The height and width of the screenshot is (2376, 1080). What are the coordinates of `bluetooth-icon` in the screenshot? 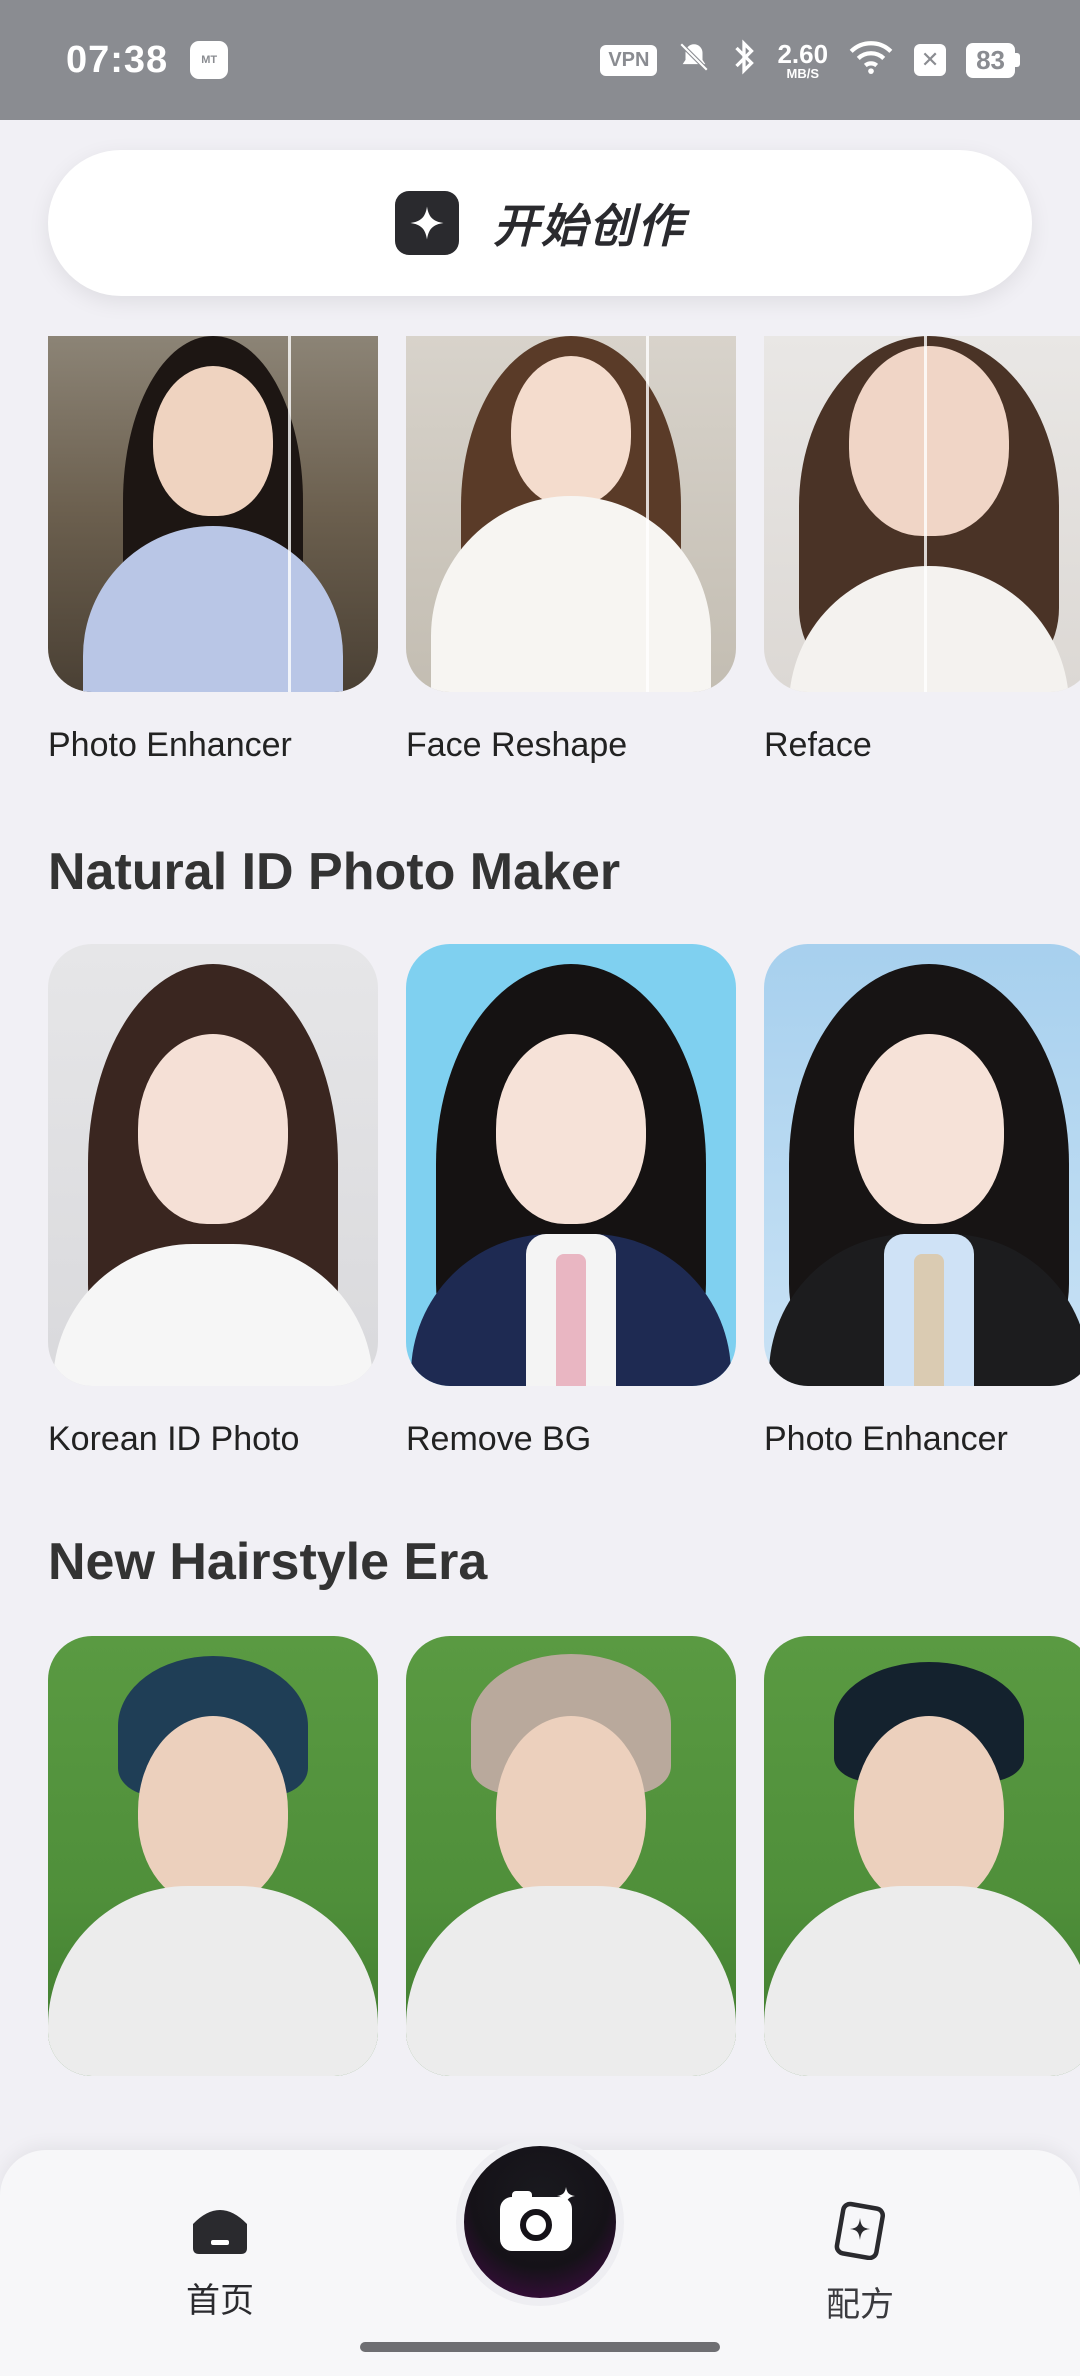 It's located at (744, 60).